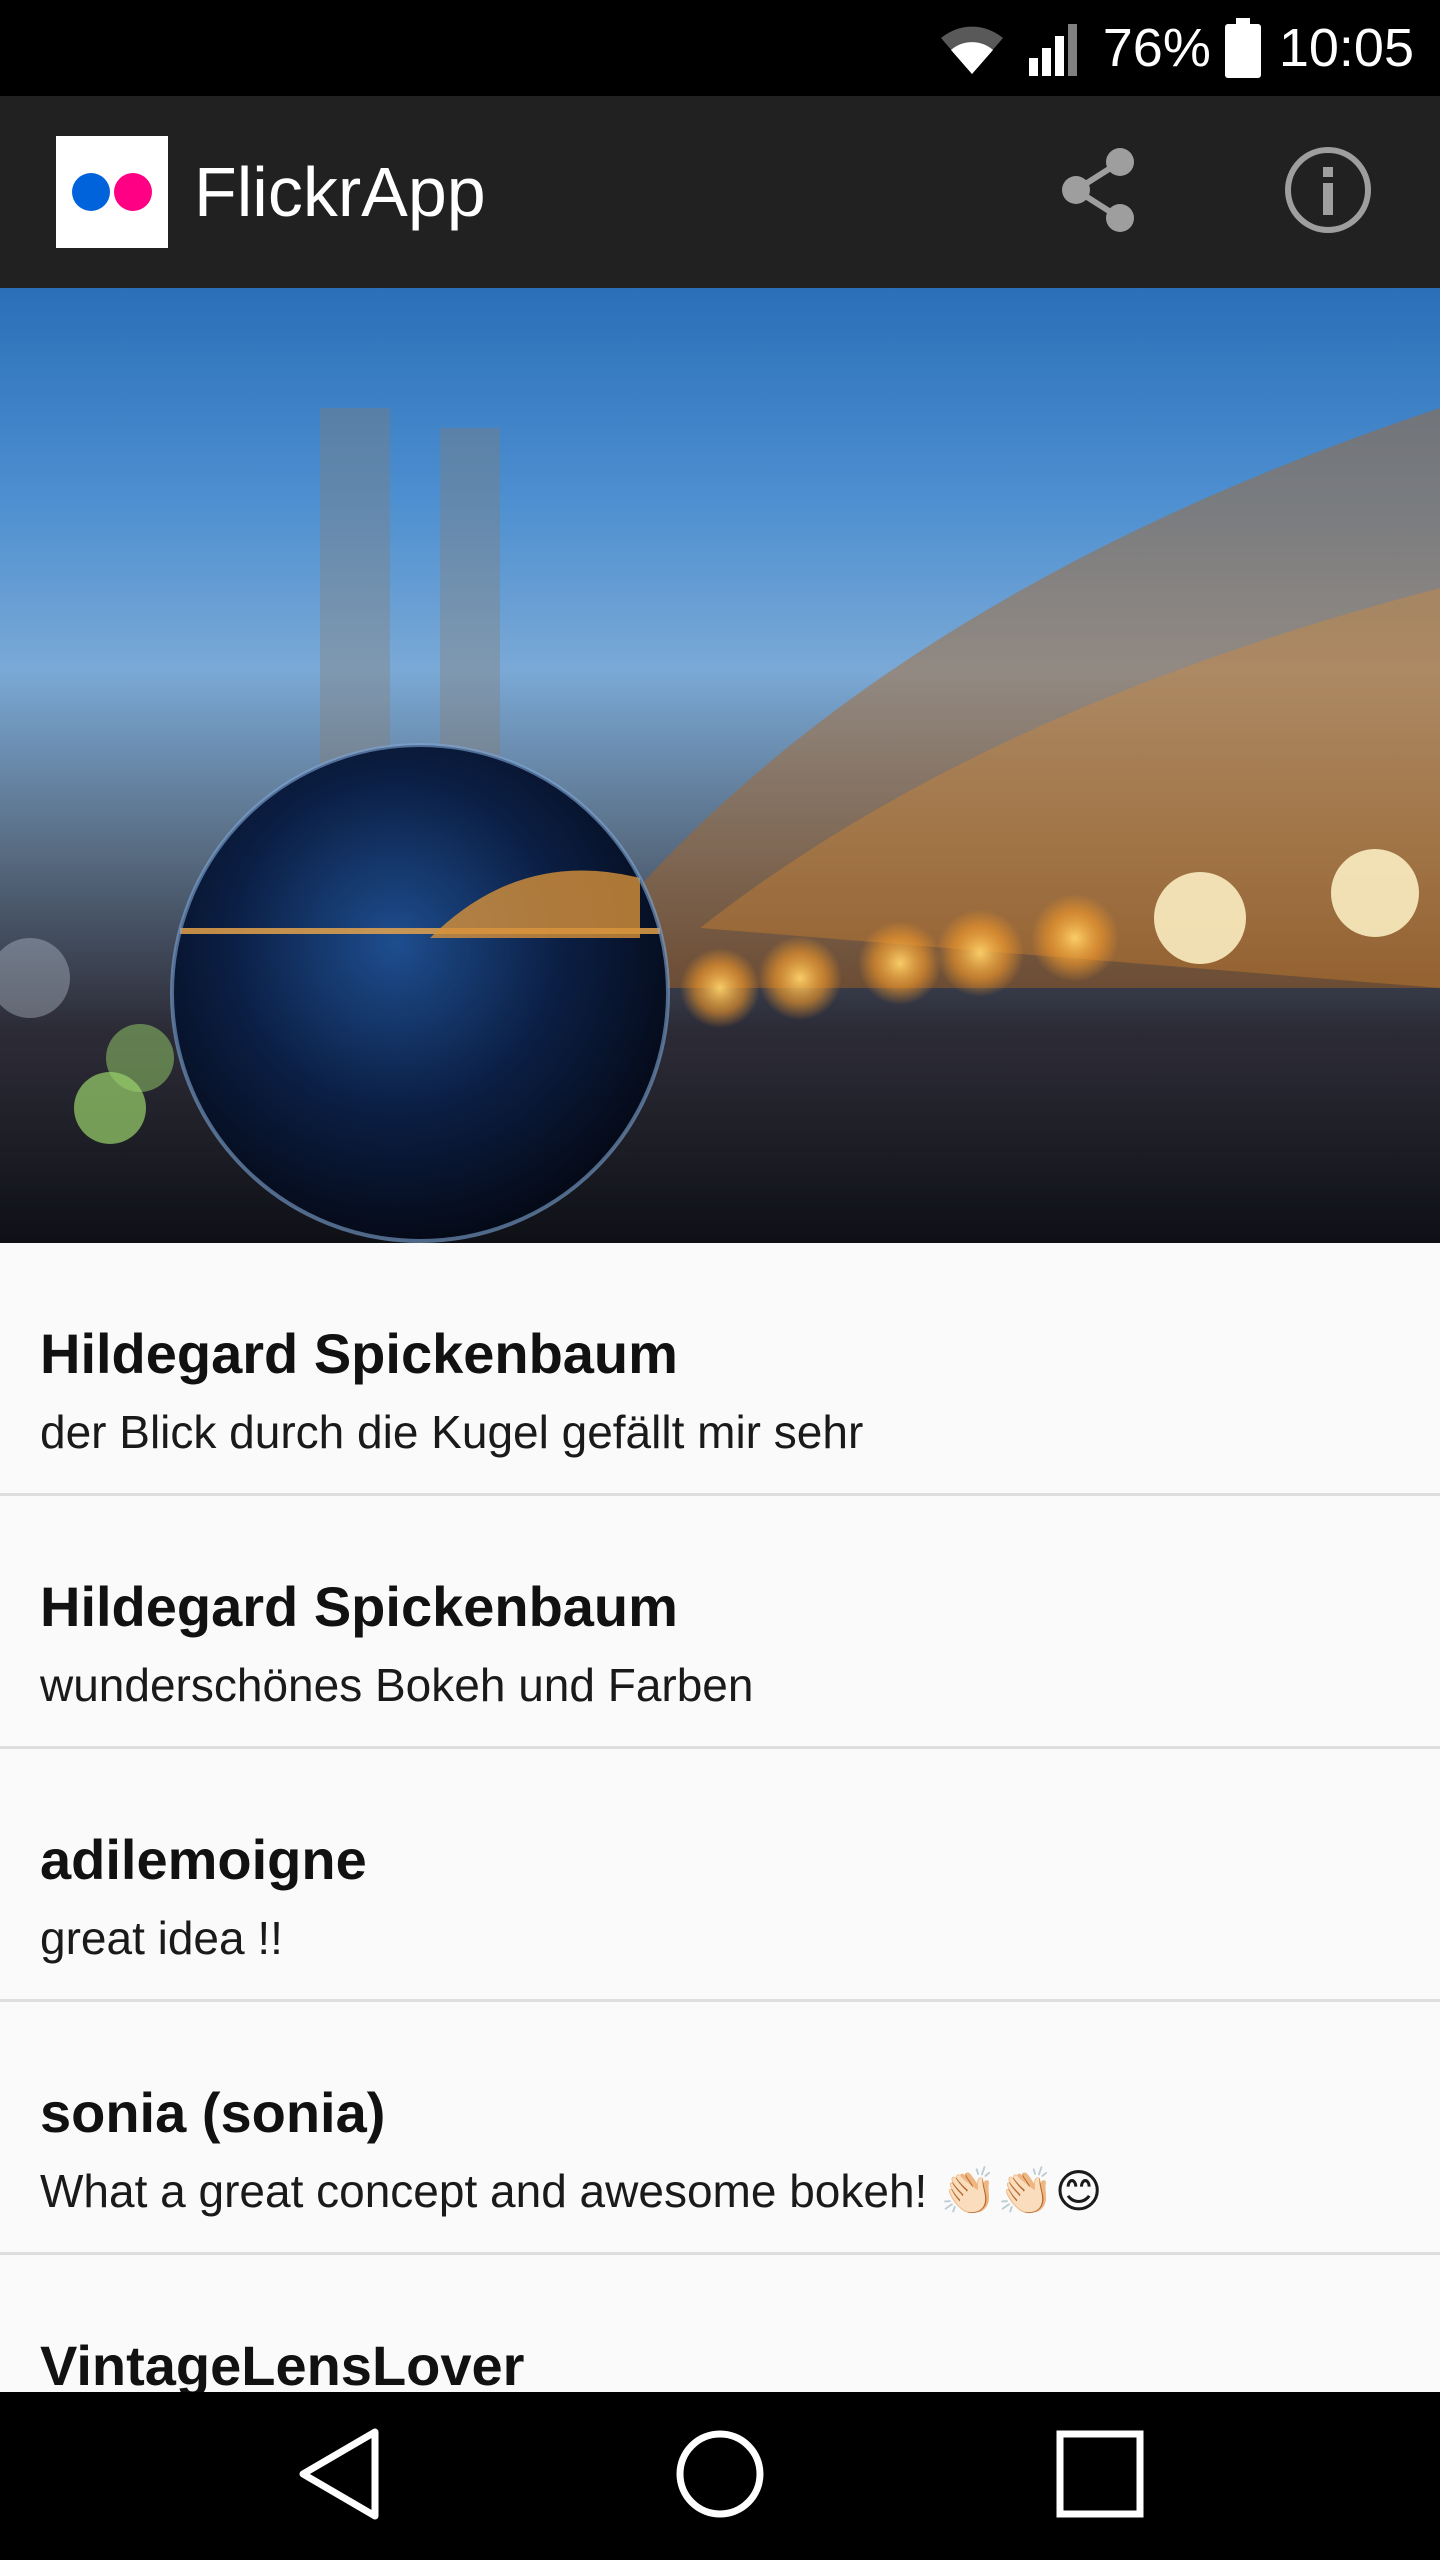  Describe the element at coordinates (1156, 48) in the screenshot. I see `battery-percent: 76%` at that location.